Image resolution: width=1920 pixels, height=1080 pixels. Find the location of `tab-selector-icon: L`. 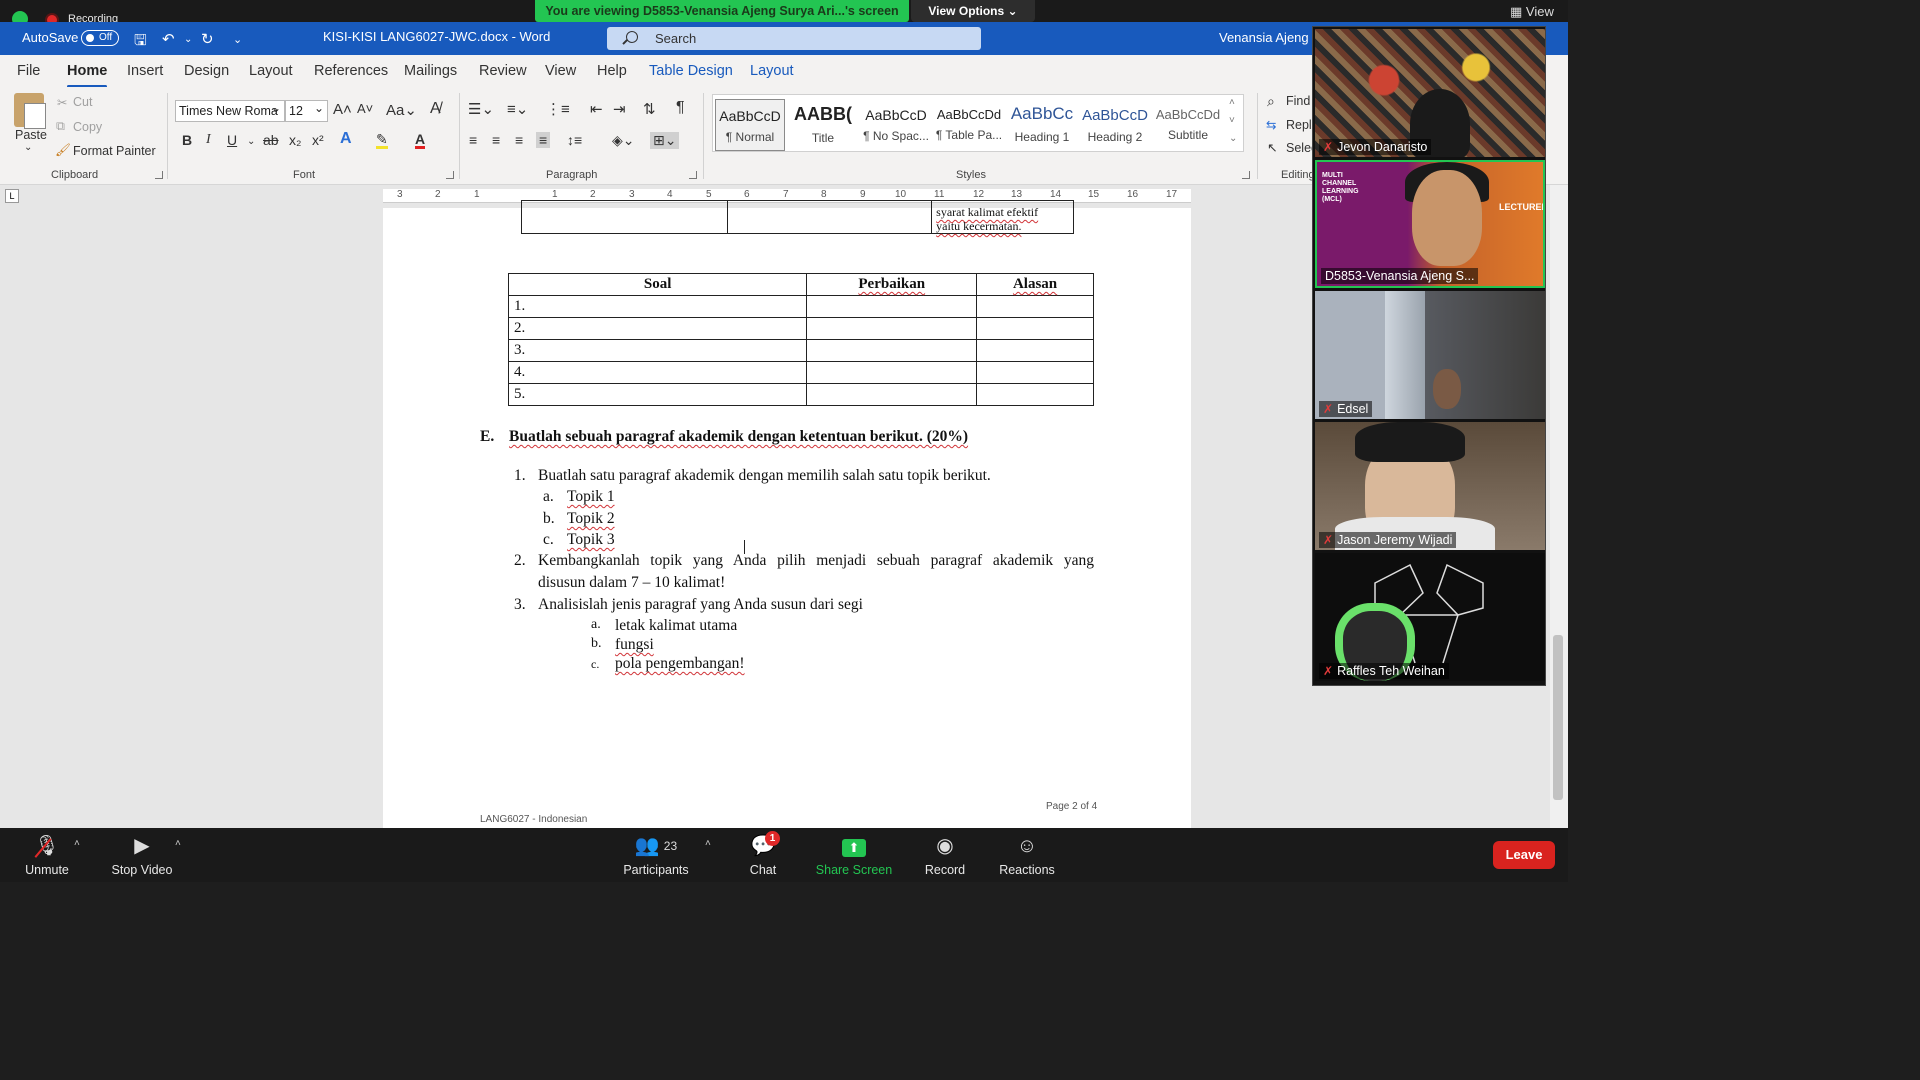

tab-selector-icon: L is located at coordinates (12, 196).